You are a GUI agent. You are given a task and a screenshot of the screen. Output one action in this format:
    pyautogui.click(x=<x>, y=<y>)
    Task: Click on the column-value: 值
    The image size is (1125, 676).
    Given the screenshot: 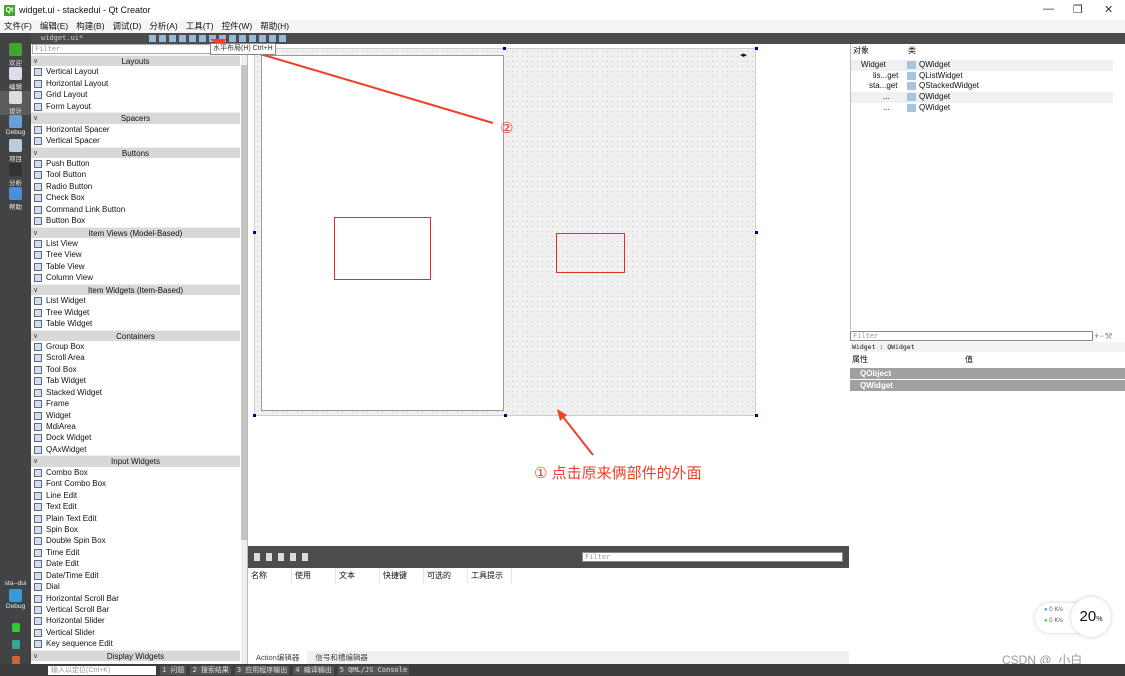 What is the action you would take?
    pyautogui.click(x=969, y=359)
    